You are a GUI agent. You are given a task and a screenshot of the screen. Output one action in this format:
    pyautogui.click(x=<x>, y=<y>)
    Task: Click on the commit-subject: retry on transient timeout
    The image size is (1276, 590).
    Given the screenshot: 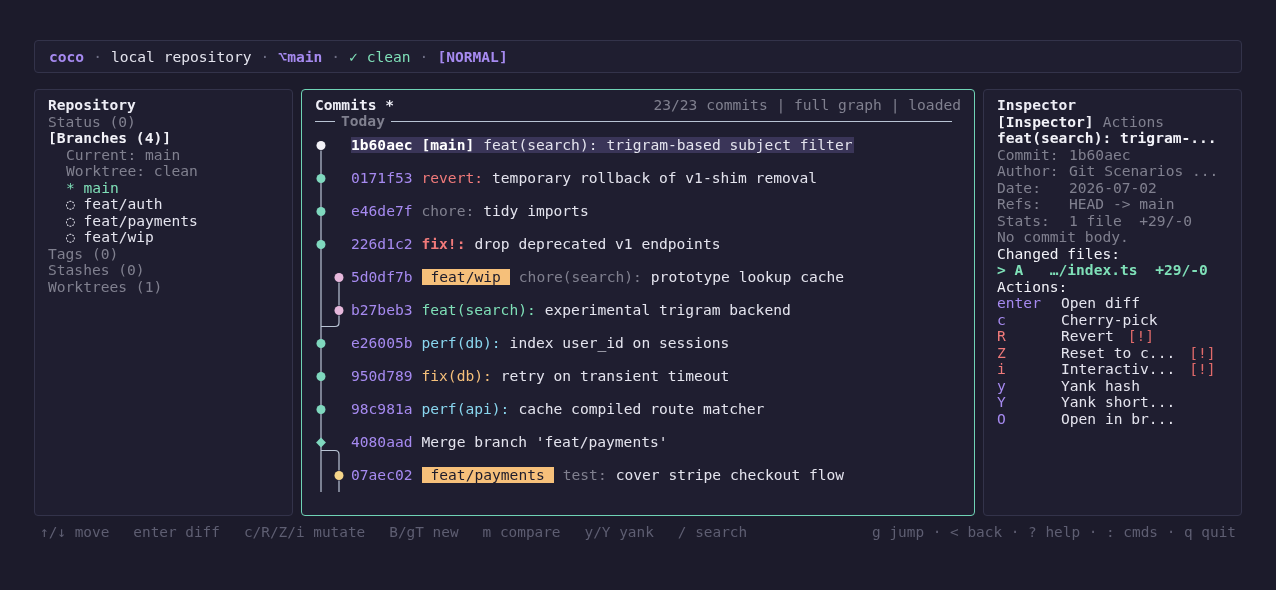 What is the action you would take?
    pyautogui.click(x=615, y=376)
    